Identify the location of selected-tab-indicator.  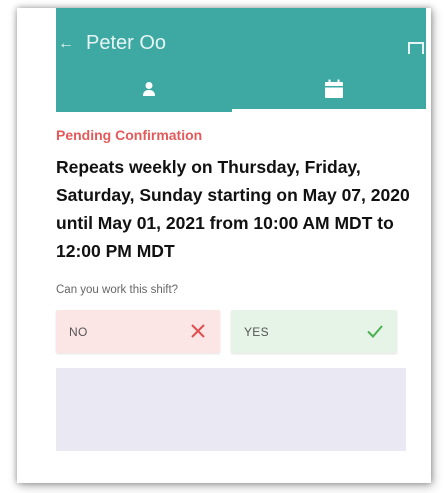
(329, 110).